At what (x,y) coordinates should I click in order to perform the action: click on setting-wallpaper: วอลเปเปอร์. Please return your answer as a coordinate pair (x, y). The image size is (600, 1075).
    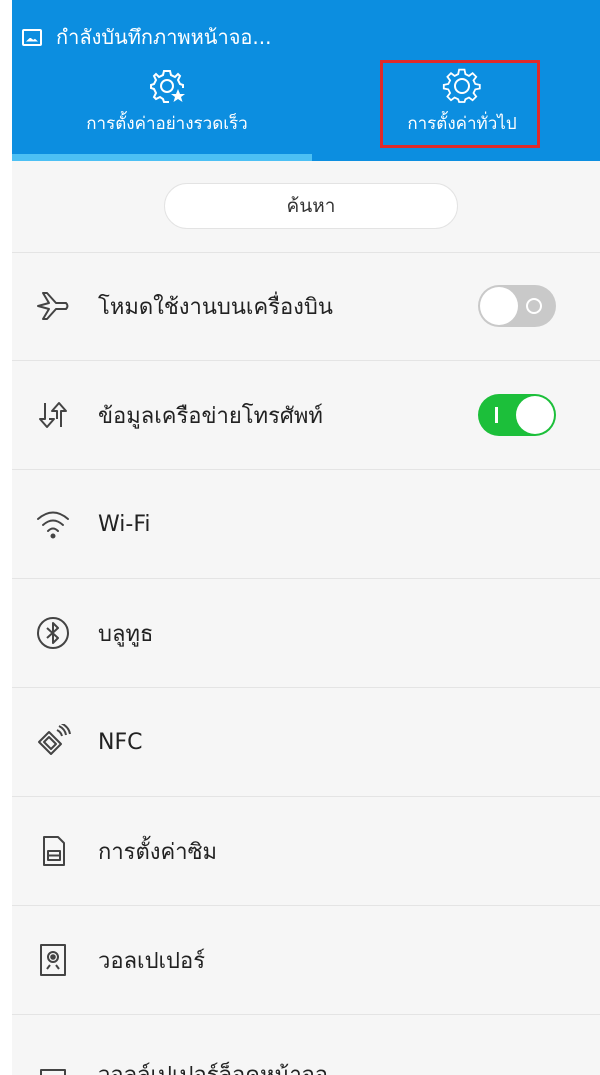
    Looking at the image, I should click on (306, 960).